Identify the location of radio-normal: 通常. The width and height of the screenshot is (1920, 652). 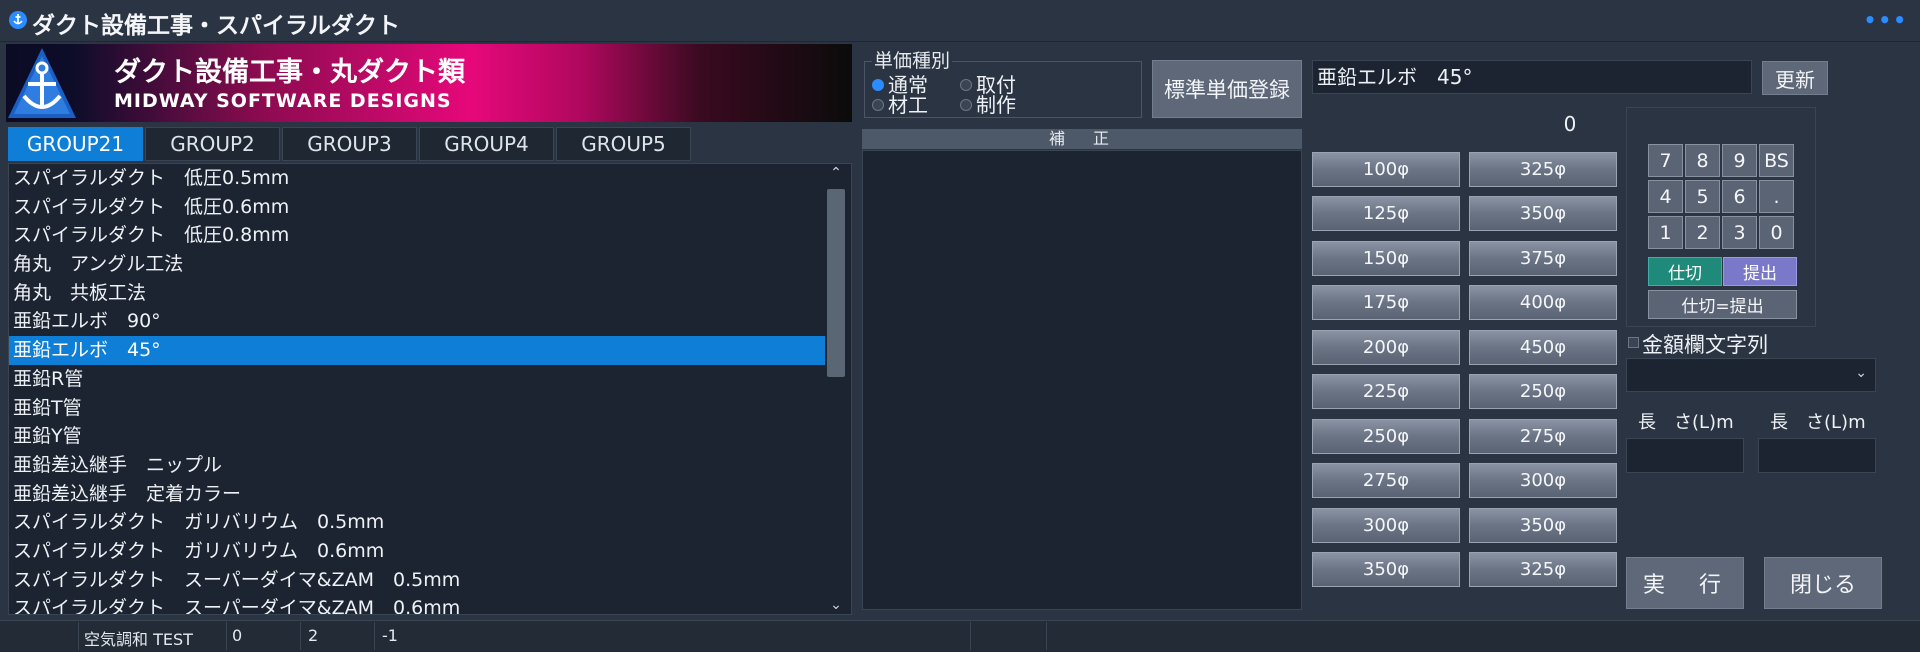
(900, 85).